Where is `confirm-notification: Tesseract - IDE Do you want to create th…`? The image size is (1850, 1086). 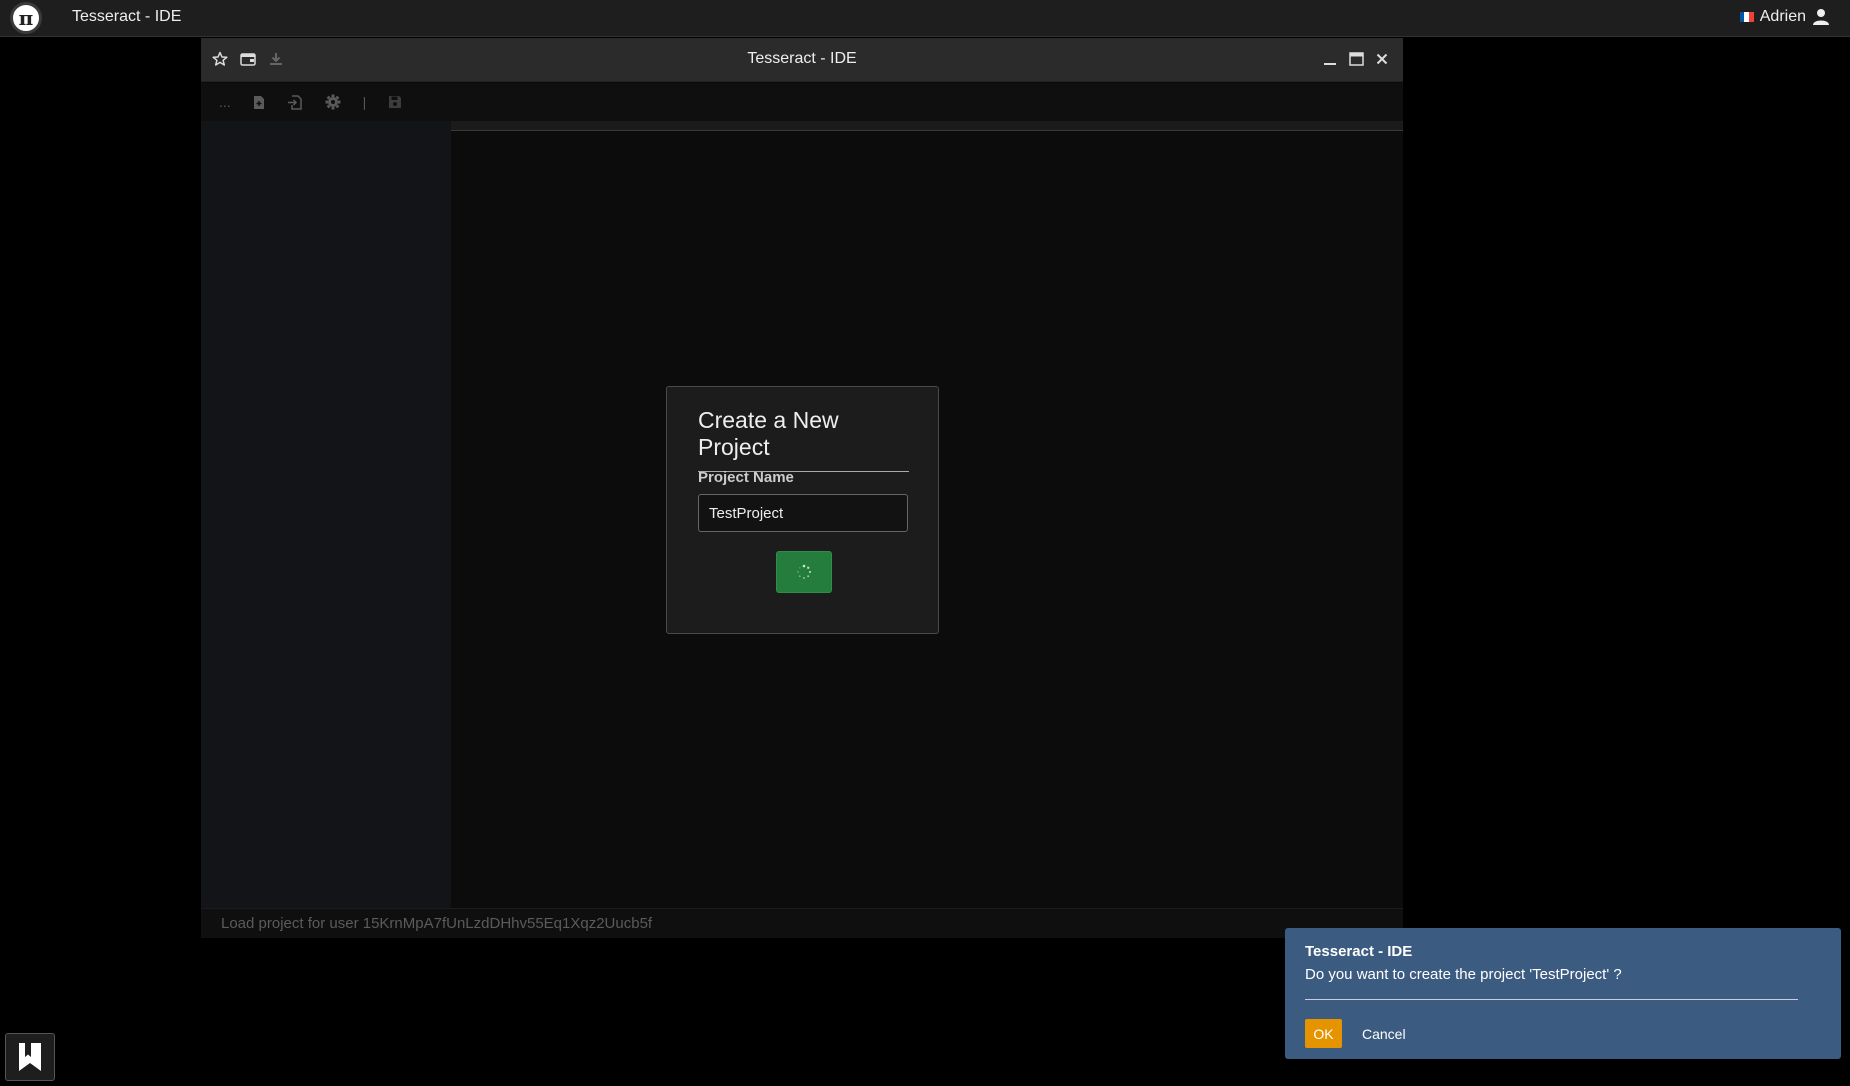
confirm-notification: Tesseract - IDE Do you want to create th… is located at coordinates (1563, 993).